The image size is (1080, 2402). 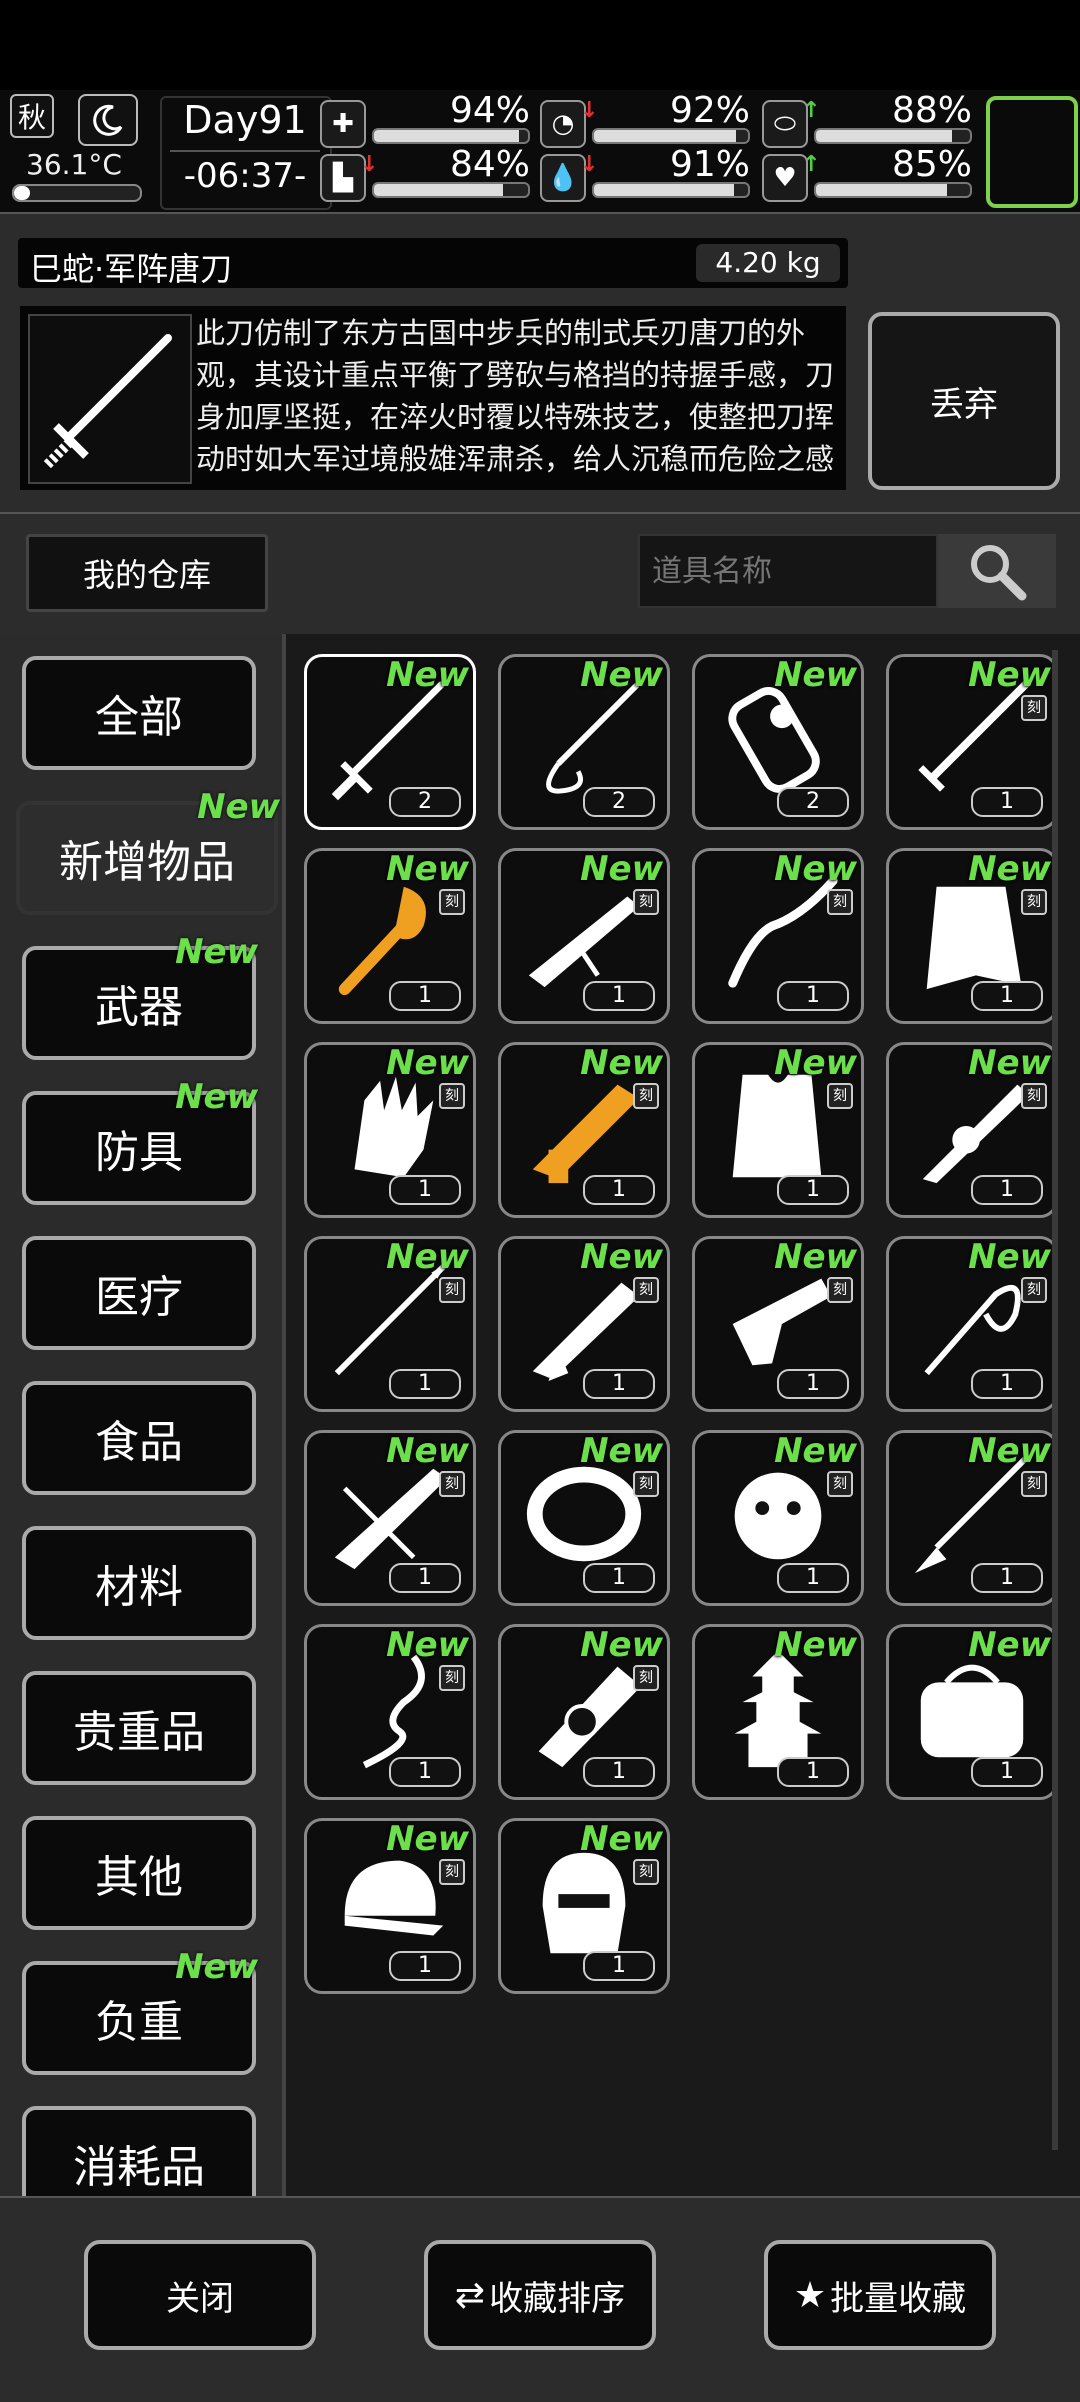 I want to click on category-label: 材料, so click(x=139, y=1587).